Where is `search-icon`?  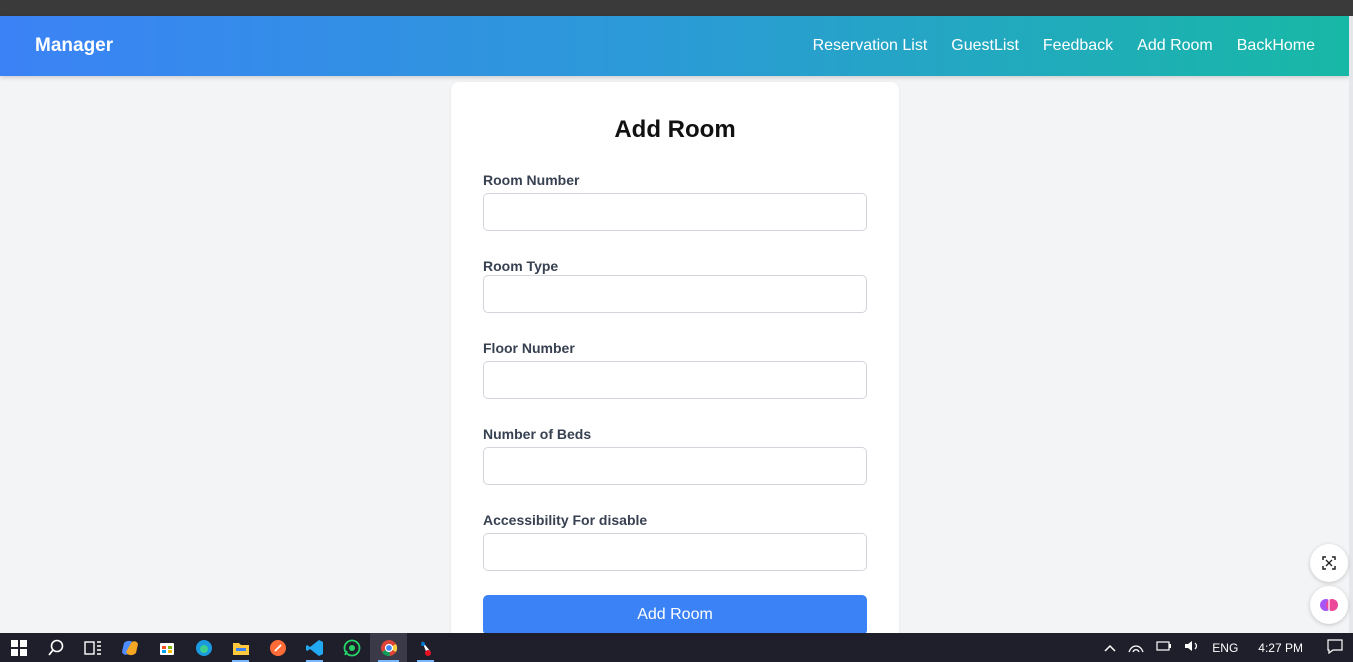 search-icon is located at coordinates (55, 647).